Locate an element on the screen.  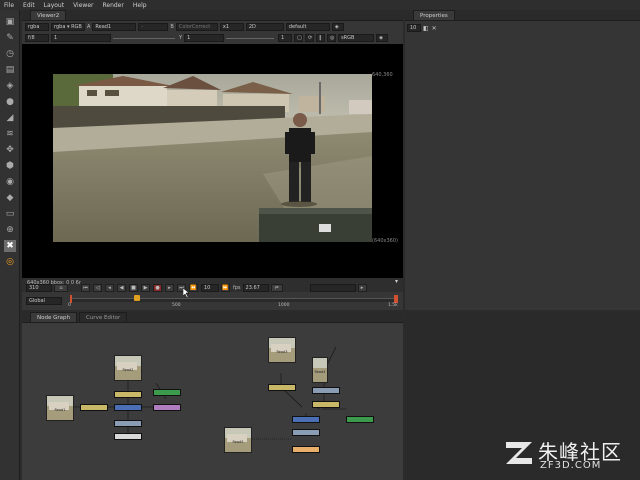
transport-menu-icon: ▸ is located at coordinates (362, 288).